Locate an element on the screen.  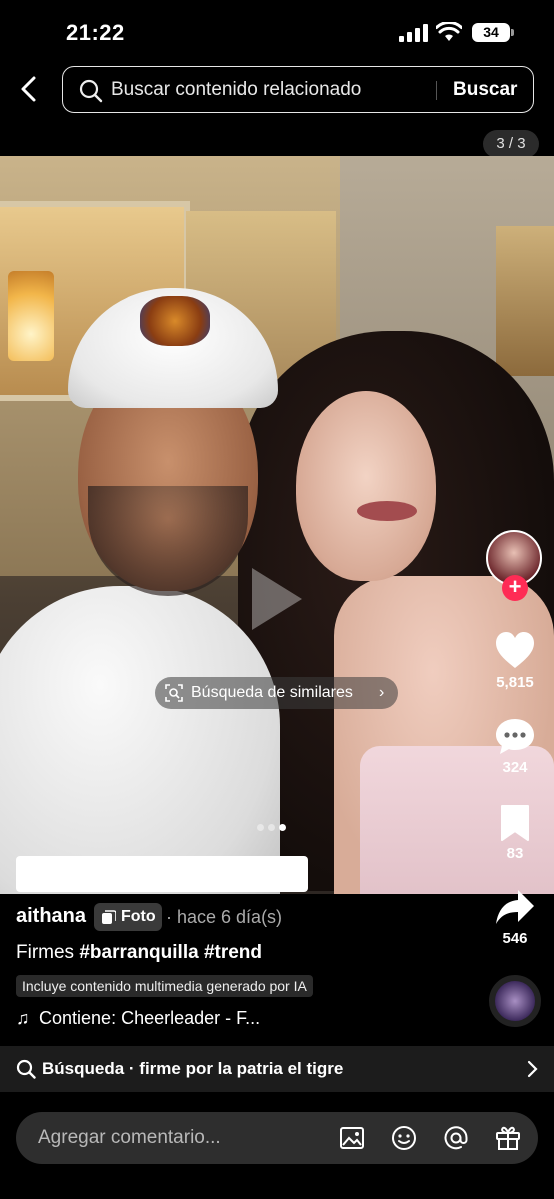
post-caption: Firmes #barranquilla #trend is located at coordinates (139, 953).